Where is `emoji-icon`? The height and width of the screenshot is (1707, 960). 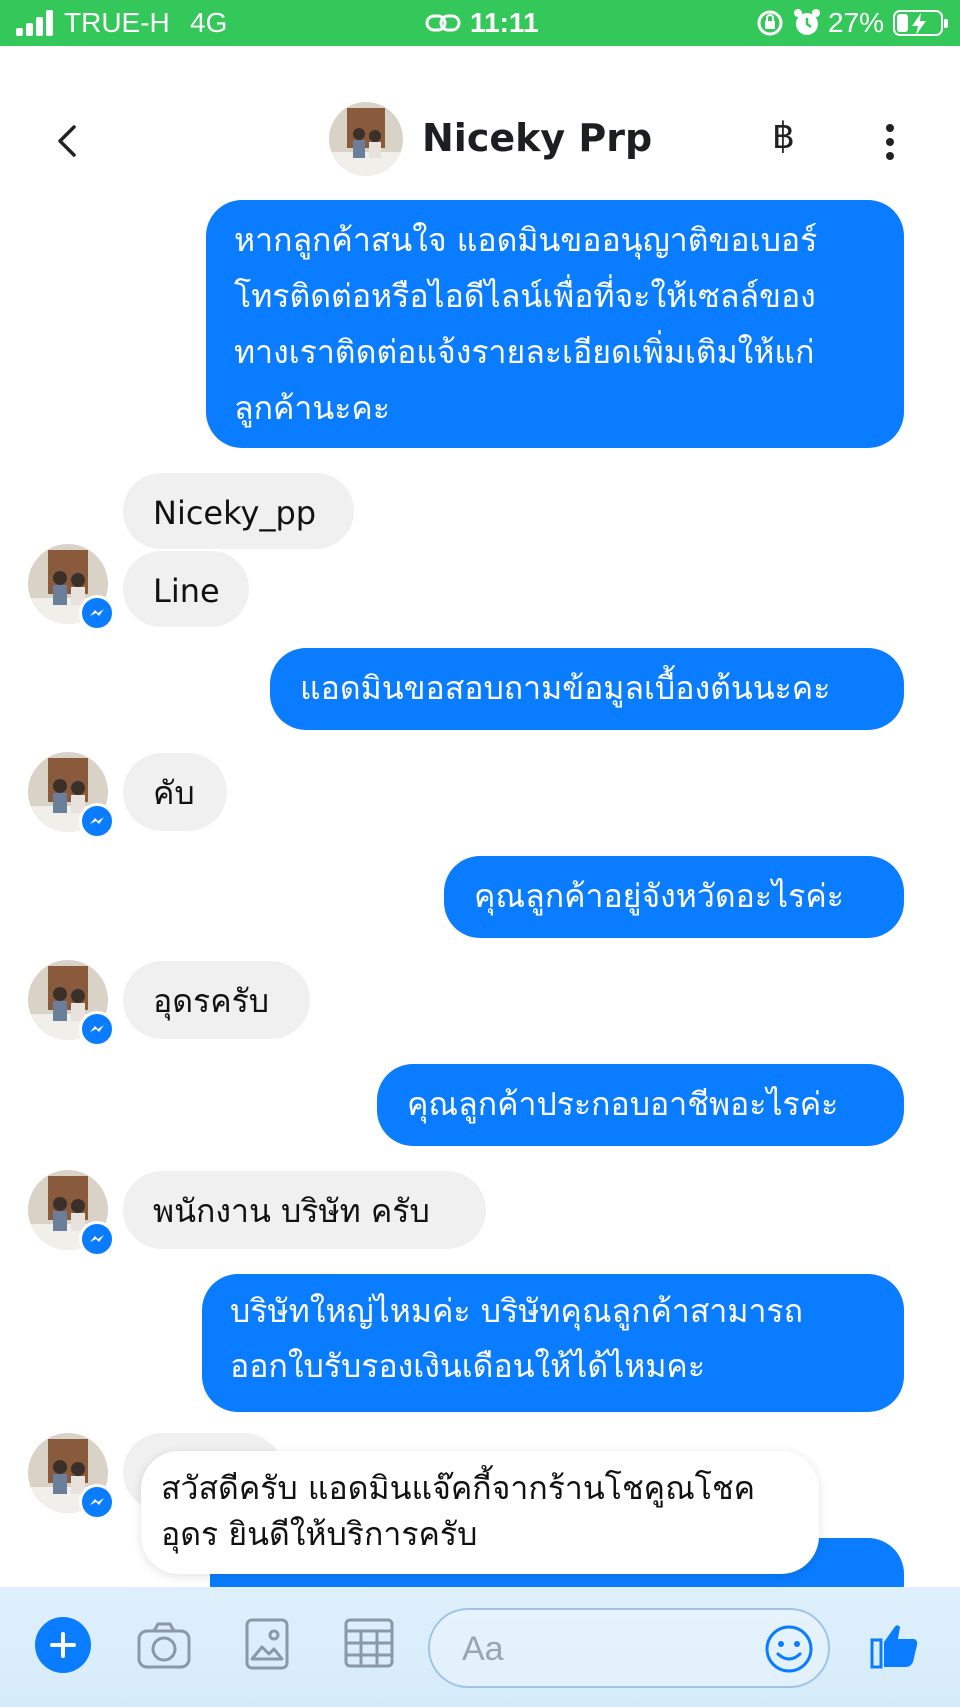
emoji-icon is located at coordinates (789, 1649).